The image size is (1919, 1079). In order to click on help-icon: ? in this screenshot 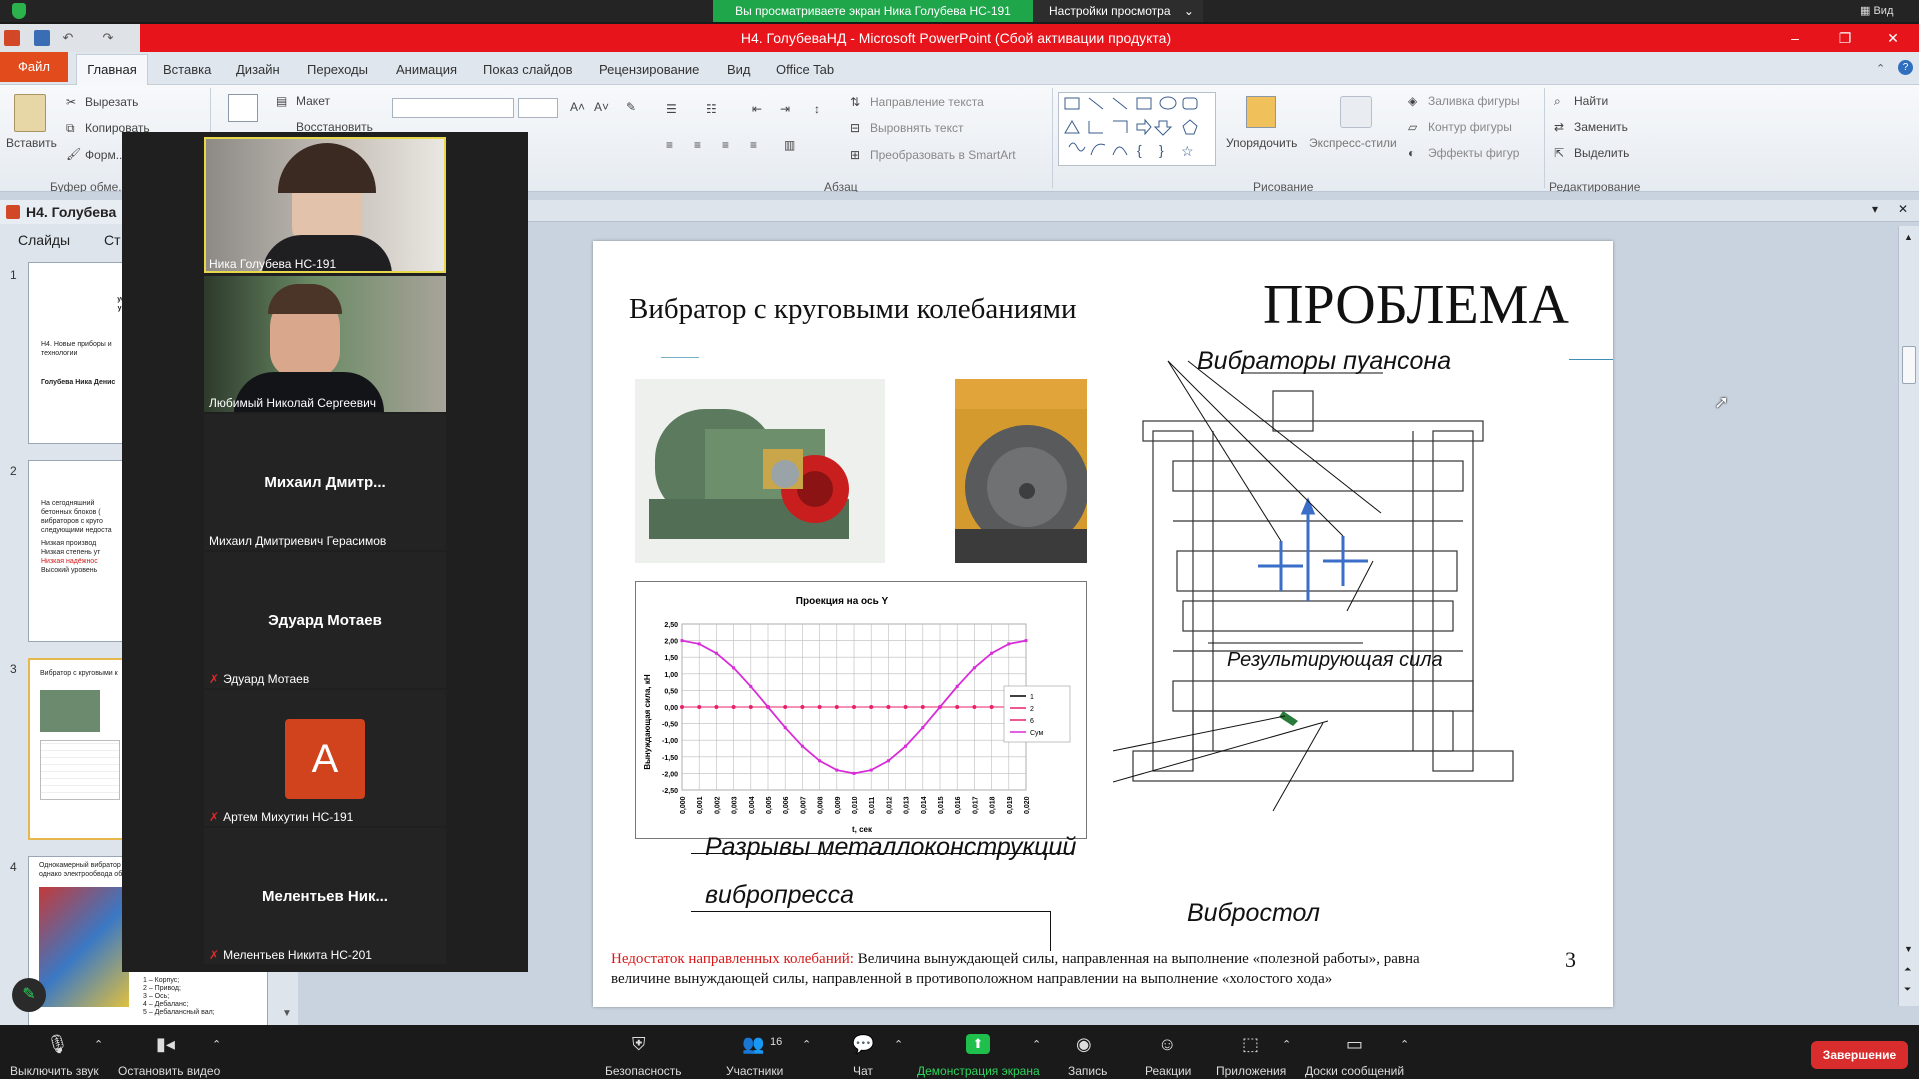, I will do `click(1905, 67)`.